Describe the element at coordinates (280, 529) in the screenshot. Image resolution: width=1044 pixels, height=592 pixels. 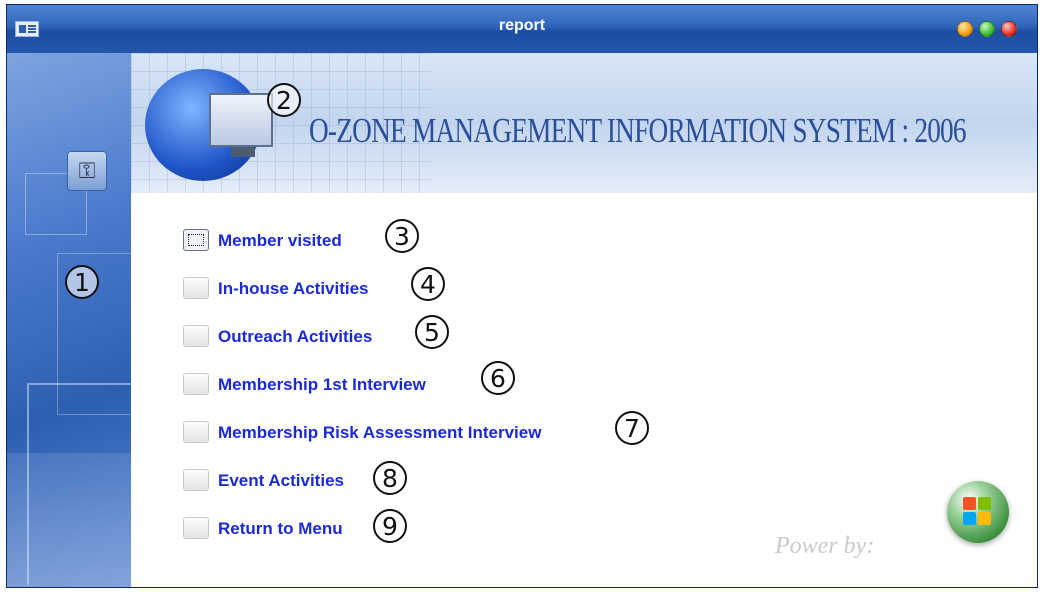
I see `return-to-menu-link: Return to Menu` at that location.